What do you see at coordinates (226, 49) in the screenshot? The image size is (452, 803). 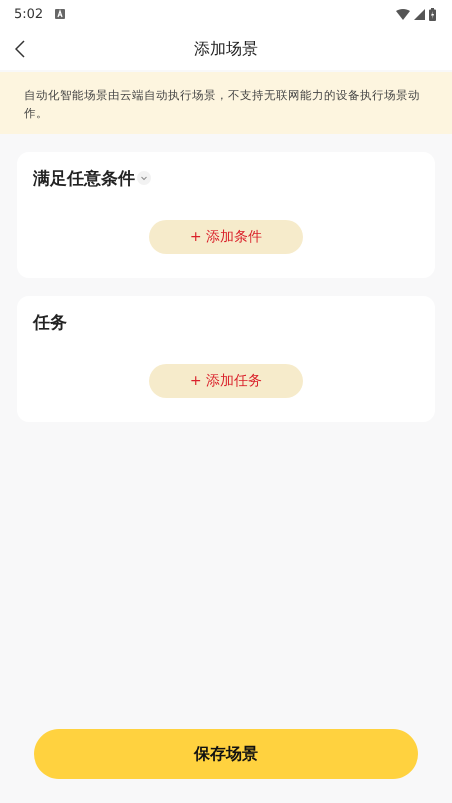 I see `page-title: 添加场景` at bounding box center [226, 49].